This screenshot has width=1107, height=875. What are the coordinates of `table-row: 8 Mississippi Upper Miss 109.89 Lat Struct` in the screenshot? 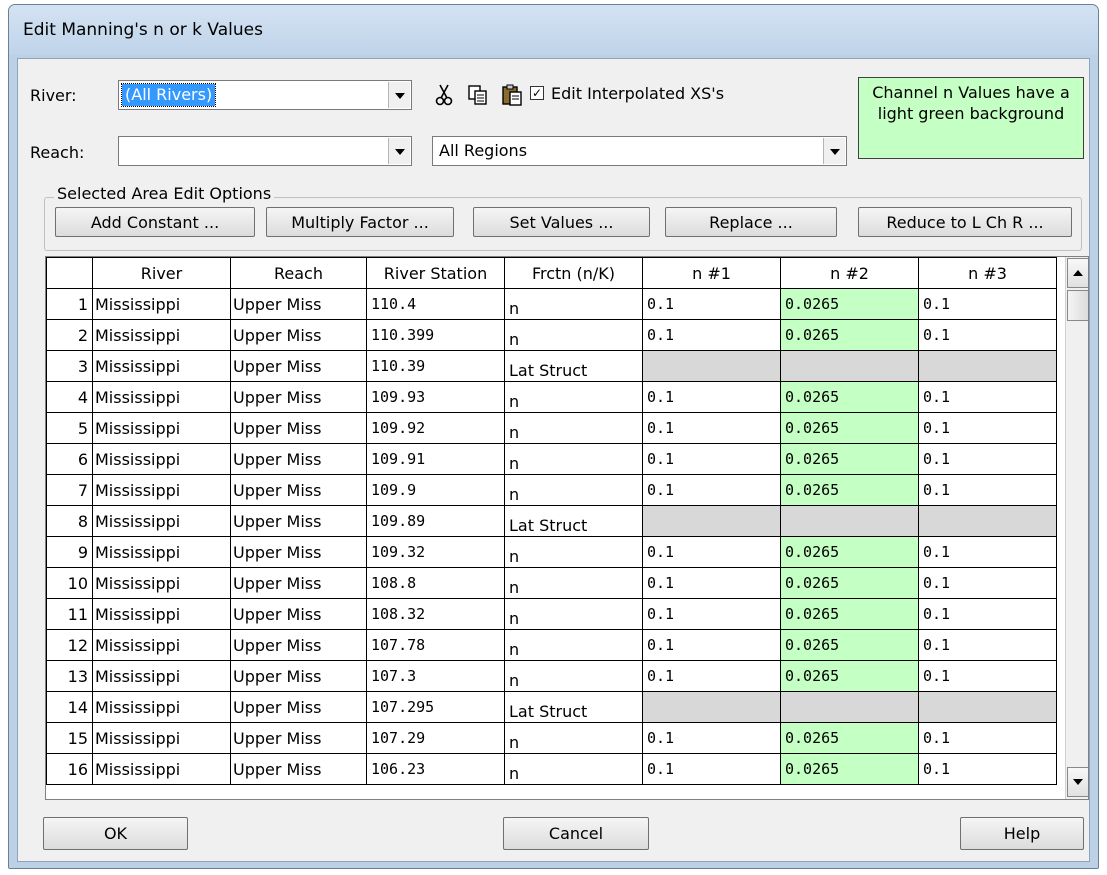 It's located at (551, 521).